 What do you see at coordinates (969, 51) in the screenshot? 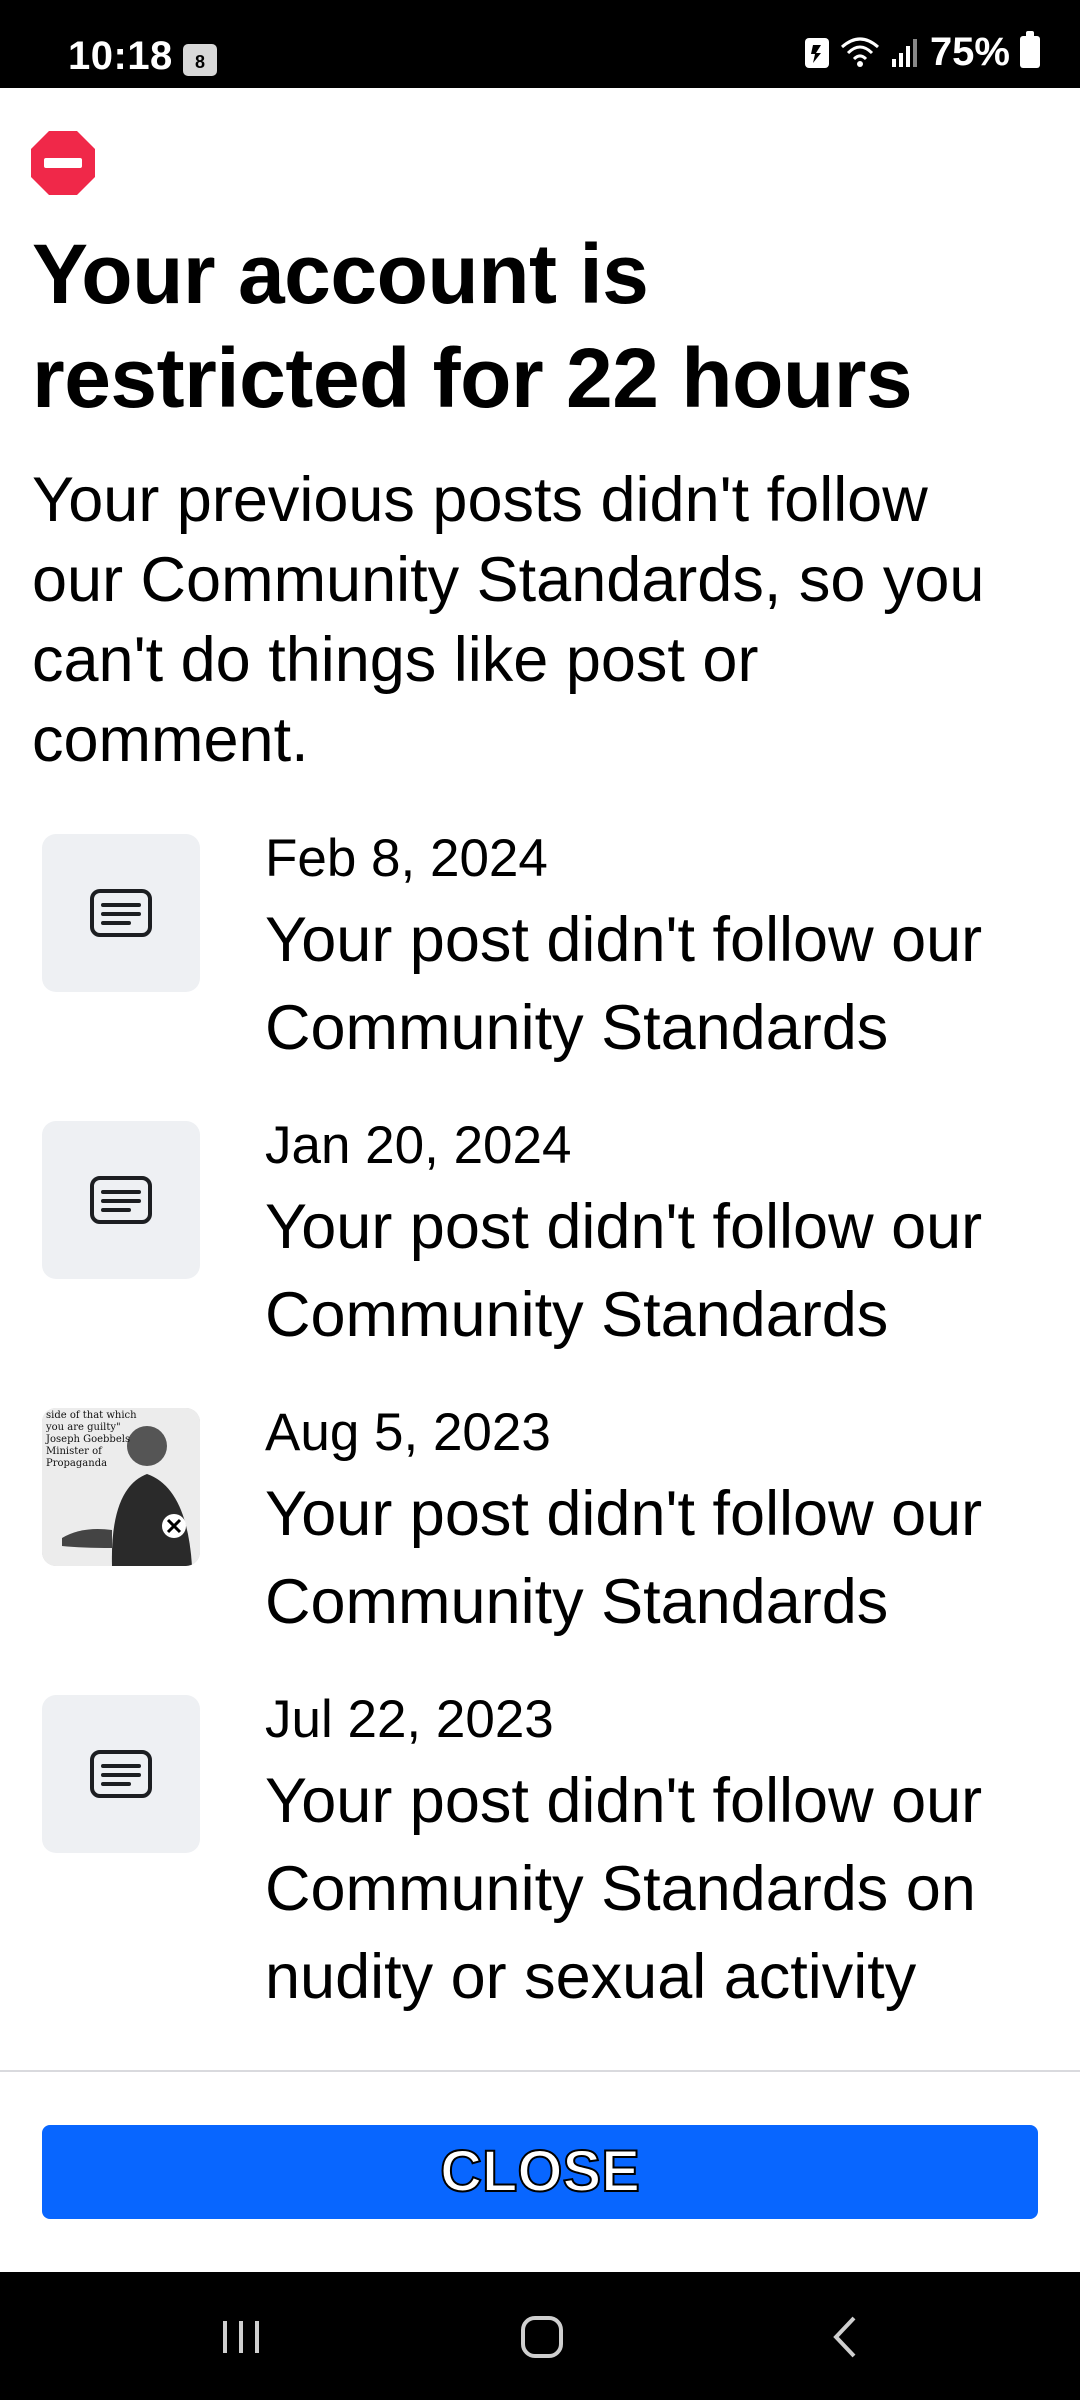
I see `battery-percent: 75%` at bounding box center [969, 51].